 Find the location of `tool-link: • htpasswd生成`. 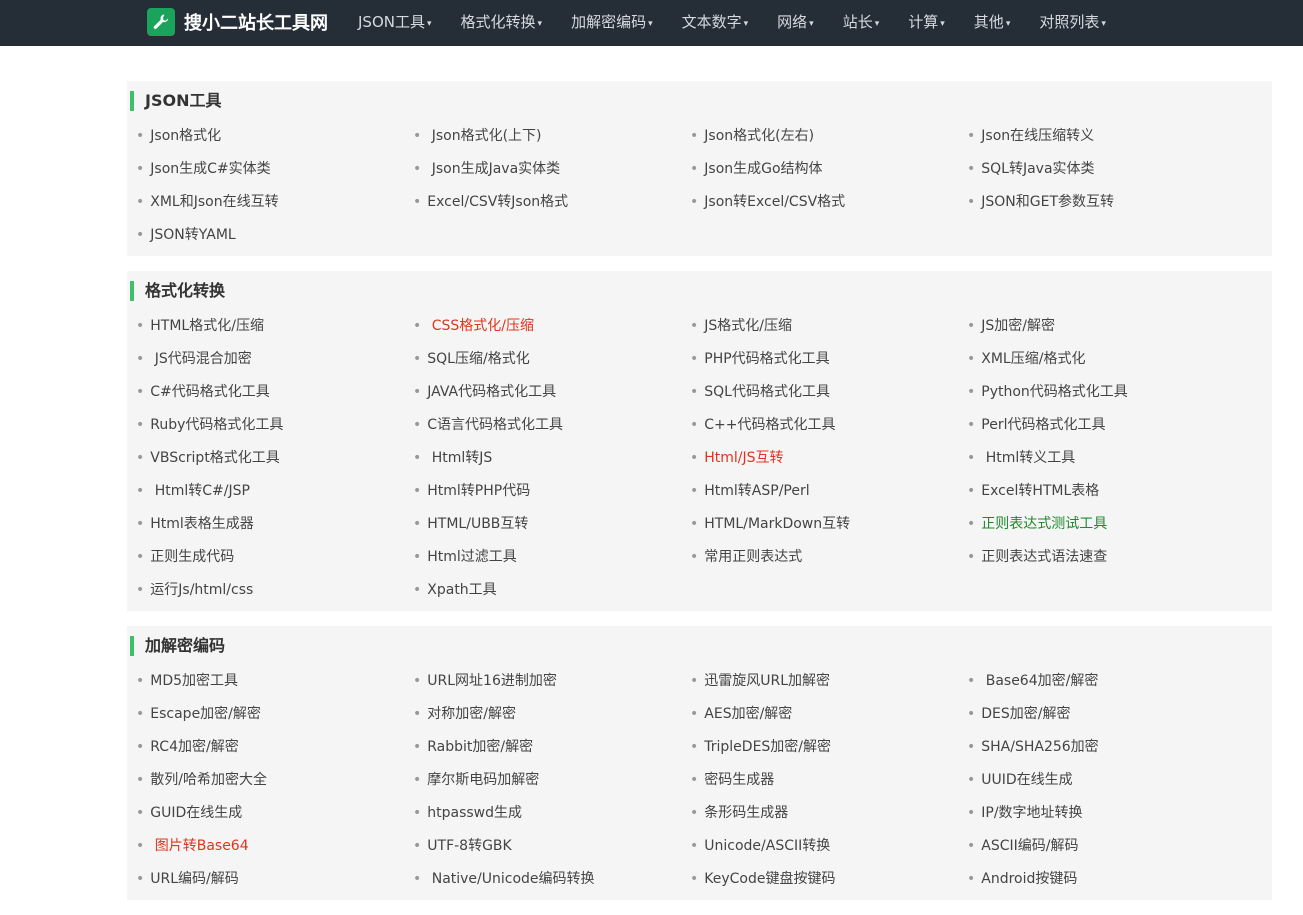

tool-link: • htpasswd生成 is located at coordinates (551, 814).